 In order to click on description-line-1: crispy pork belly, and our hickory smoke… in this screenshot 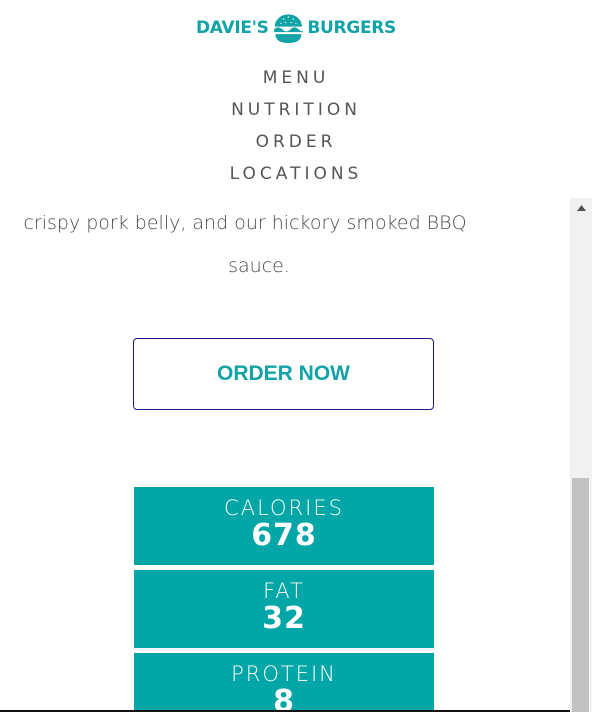, I will do `click(245, 223)`.